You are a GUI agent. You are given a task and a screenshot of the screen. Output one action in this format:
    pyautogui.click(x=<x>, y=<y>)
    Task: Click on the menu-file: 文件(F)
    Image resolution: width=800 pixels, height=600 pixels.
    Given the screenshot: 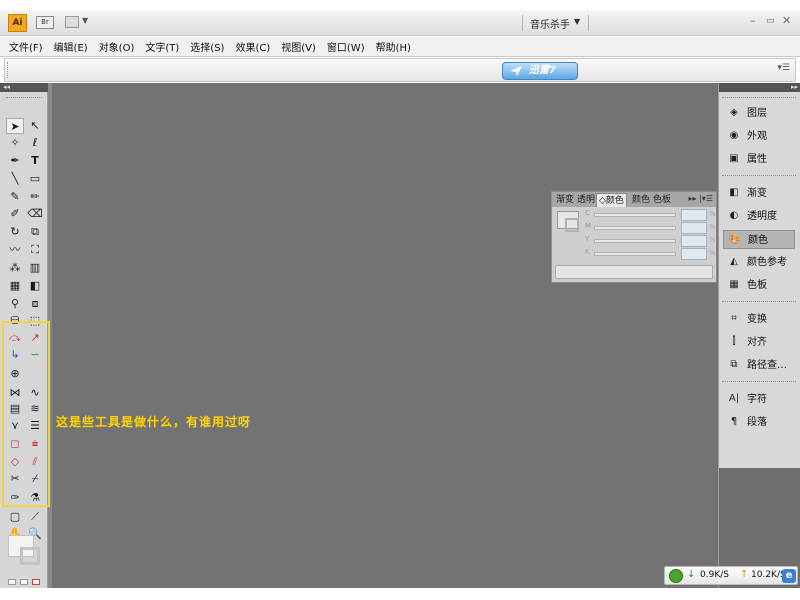 What is the action you would take?
    pyautogui.click(x=26, y=46)
    